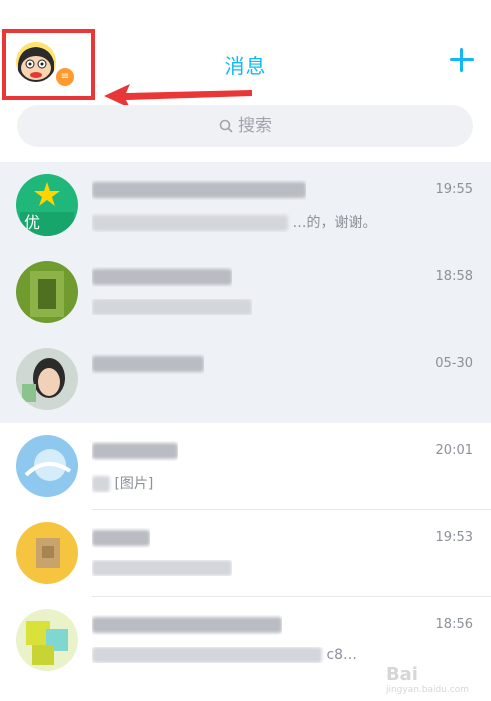  I want to click on svg-text: 优, so click(32, 222).